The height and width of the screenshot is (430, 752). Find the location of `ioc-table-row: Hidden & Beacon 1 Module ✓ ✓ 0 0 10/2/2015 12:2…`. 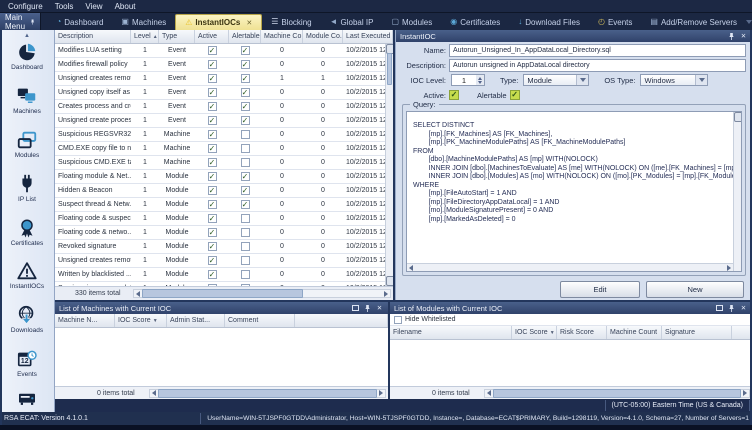

ioc-table-row: Hidden & Beacon 1 Module ✓ ✓ 0 0 10/2/2015 12:2… is located at coordinates (224, 191).